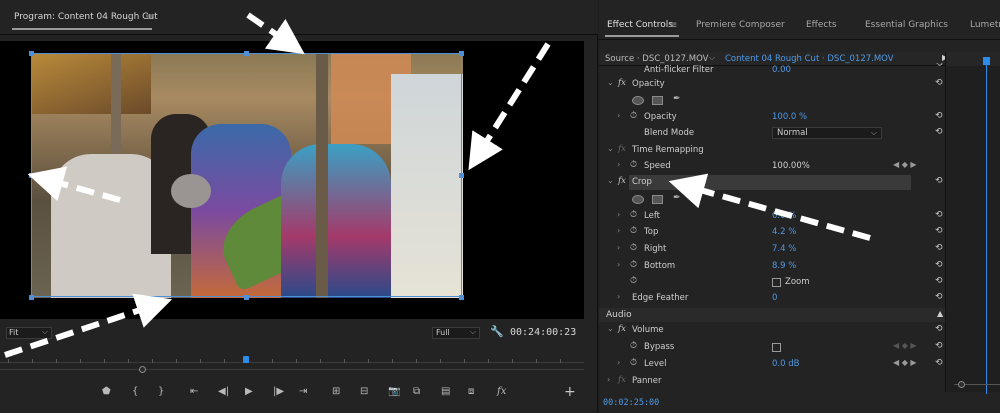  I want to click on crop-right-value: 7.4 %, so click(784, 249).